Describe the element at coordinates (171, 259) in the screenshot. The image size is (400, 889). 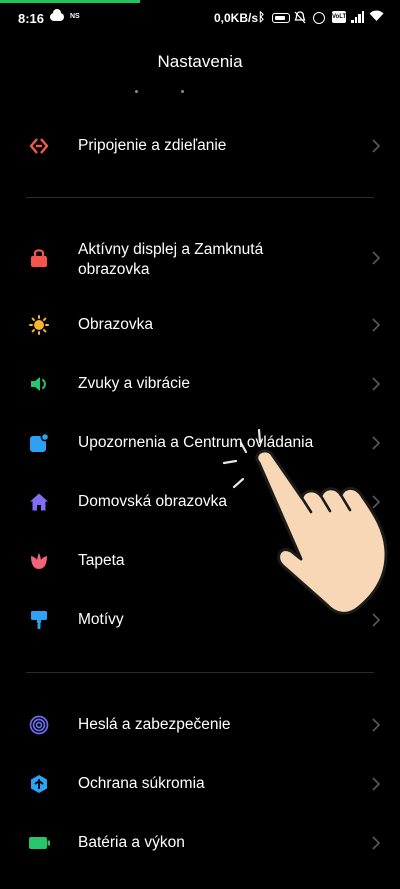
I see `settings-item-label: Aktívny displej a Zamknutá obrazovka` at that location.